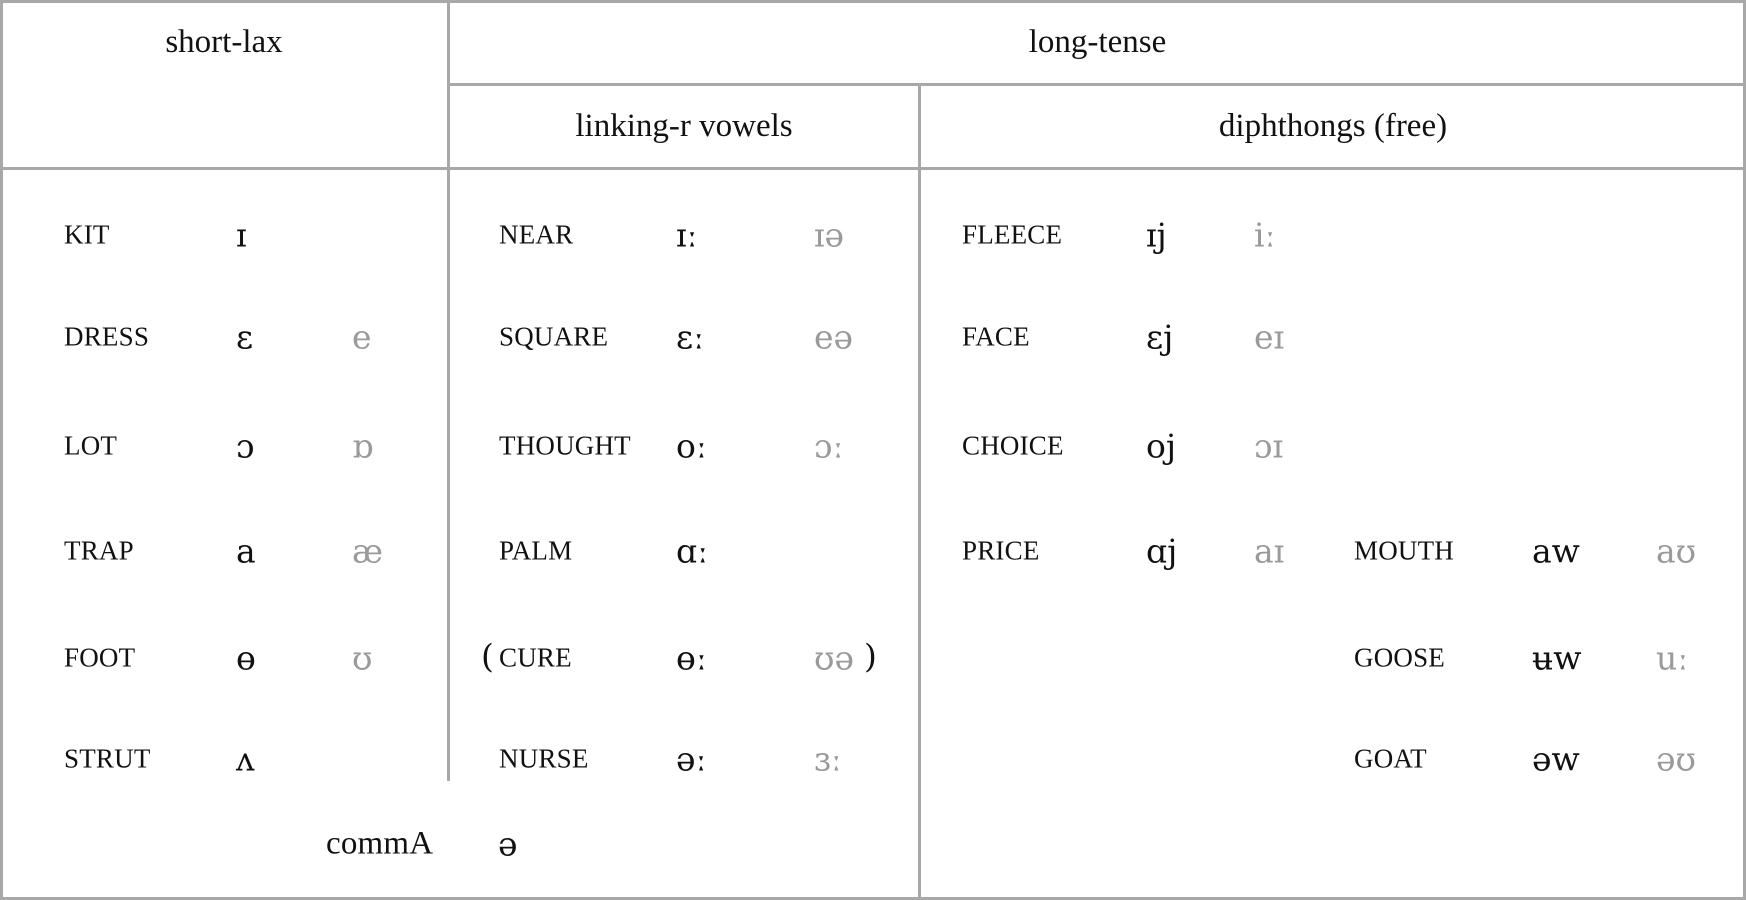  Describe the element at coordinates (1012, 234) in the screenshot. I see `lexical-set-label: FLEECE` at that location.